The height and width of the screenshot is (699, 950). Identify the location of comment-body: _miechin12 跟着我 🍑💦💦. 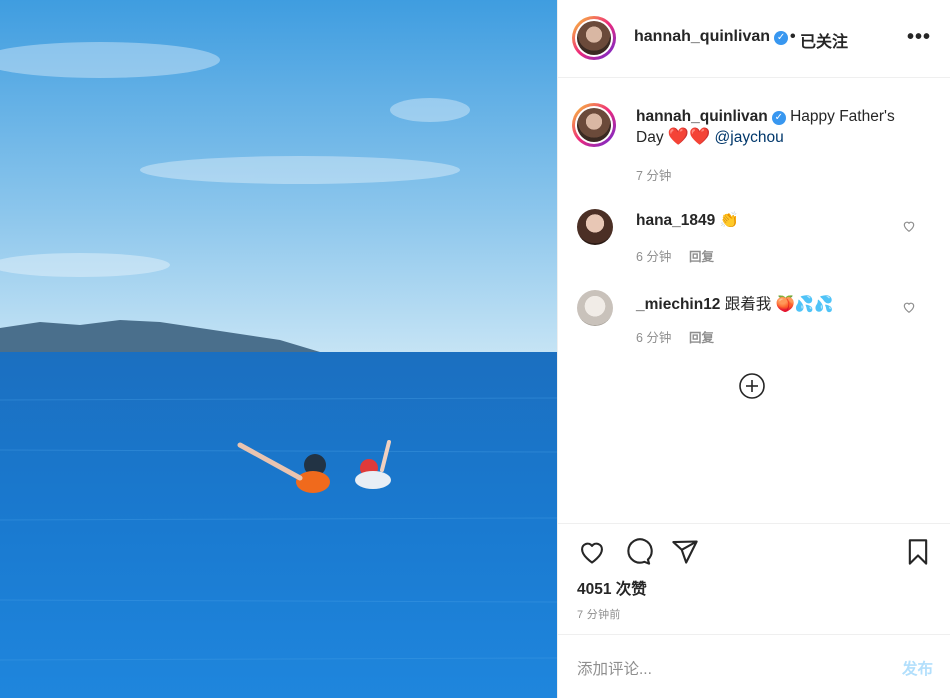
(734, 303).